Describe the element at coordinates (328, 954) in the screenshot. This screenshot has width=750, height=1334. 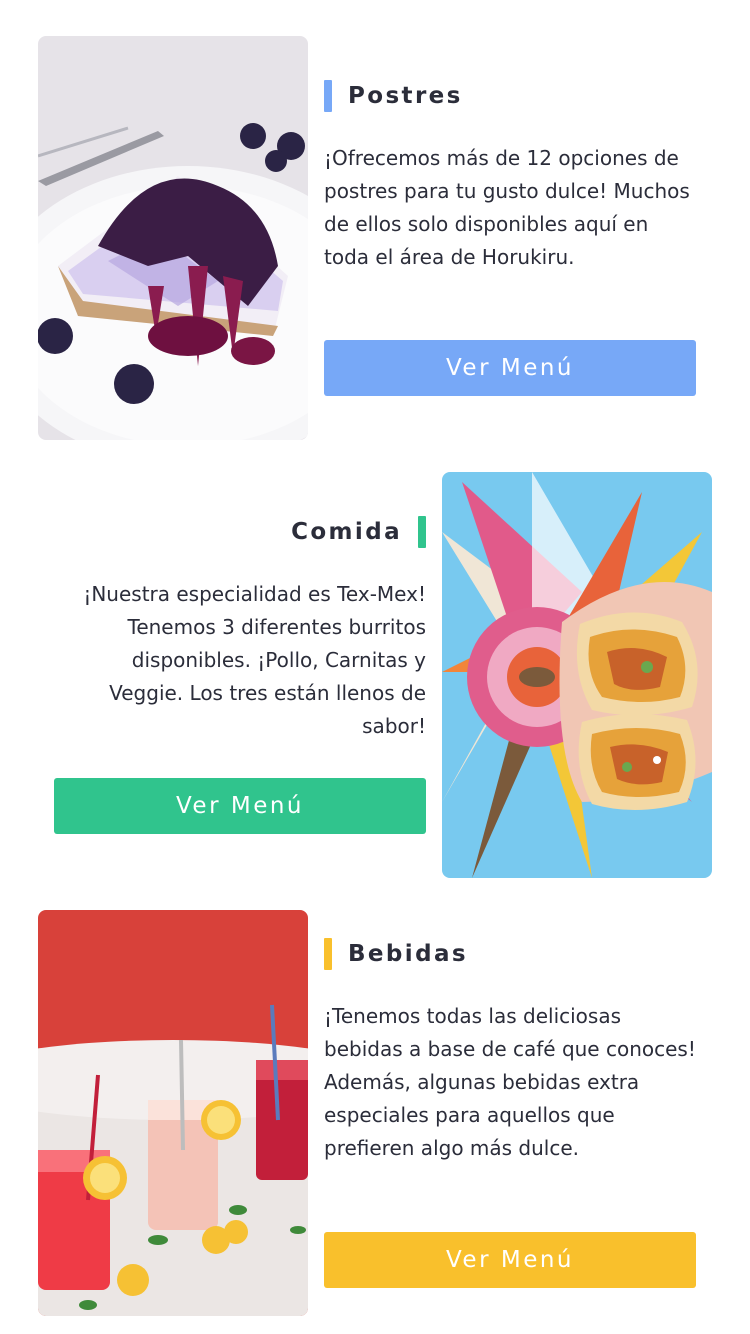
I see `bebidas-accent-bar` at that location.